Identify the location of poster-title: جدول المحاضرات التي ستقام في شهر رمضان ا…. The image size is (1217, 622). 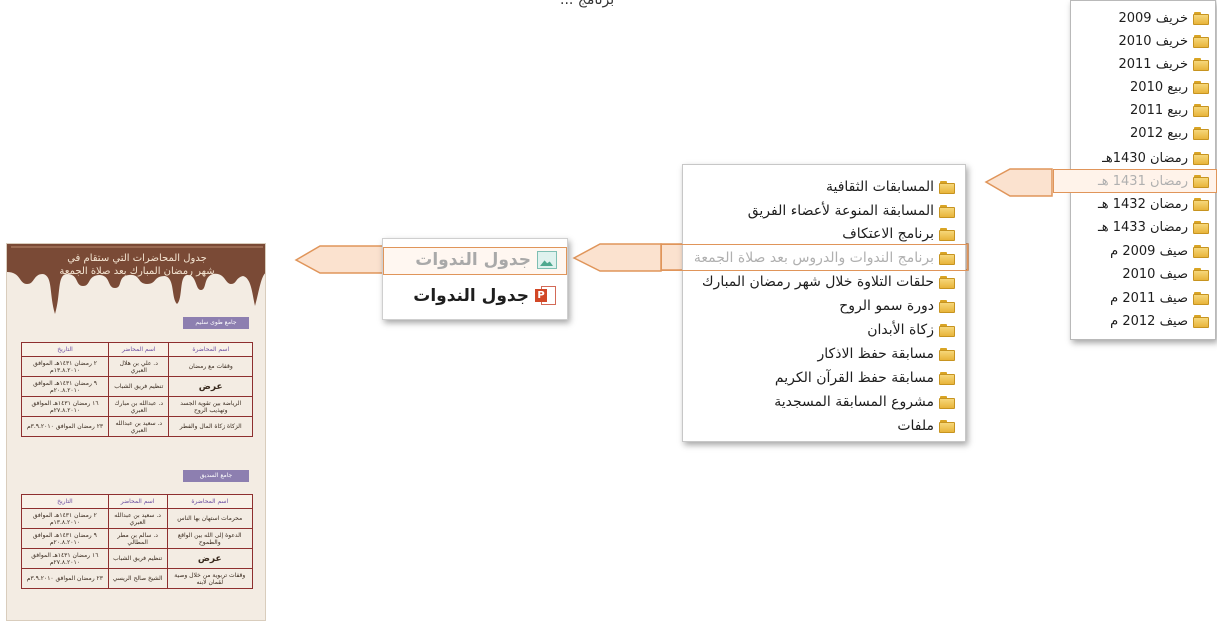
(137, 265).